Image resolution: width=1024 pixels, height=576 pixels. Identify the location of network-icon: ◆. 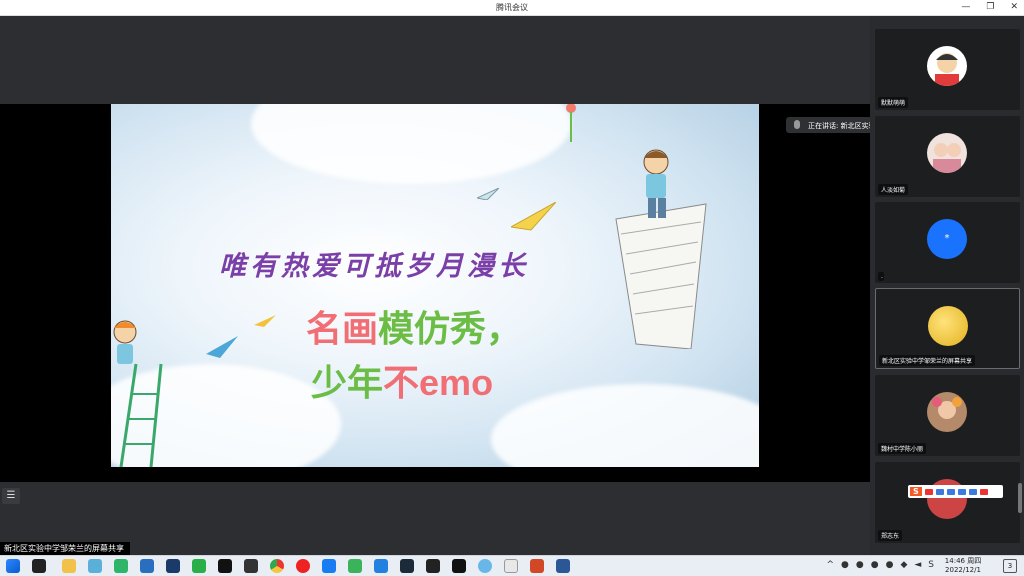
(903, 565).